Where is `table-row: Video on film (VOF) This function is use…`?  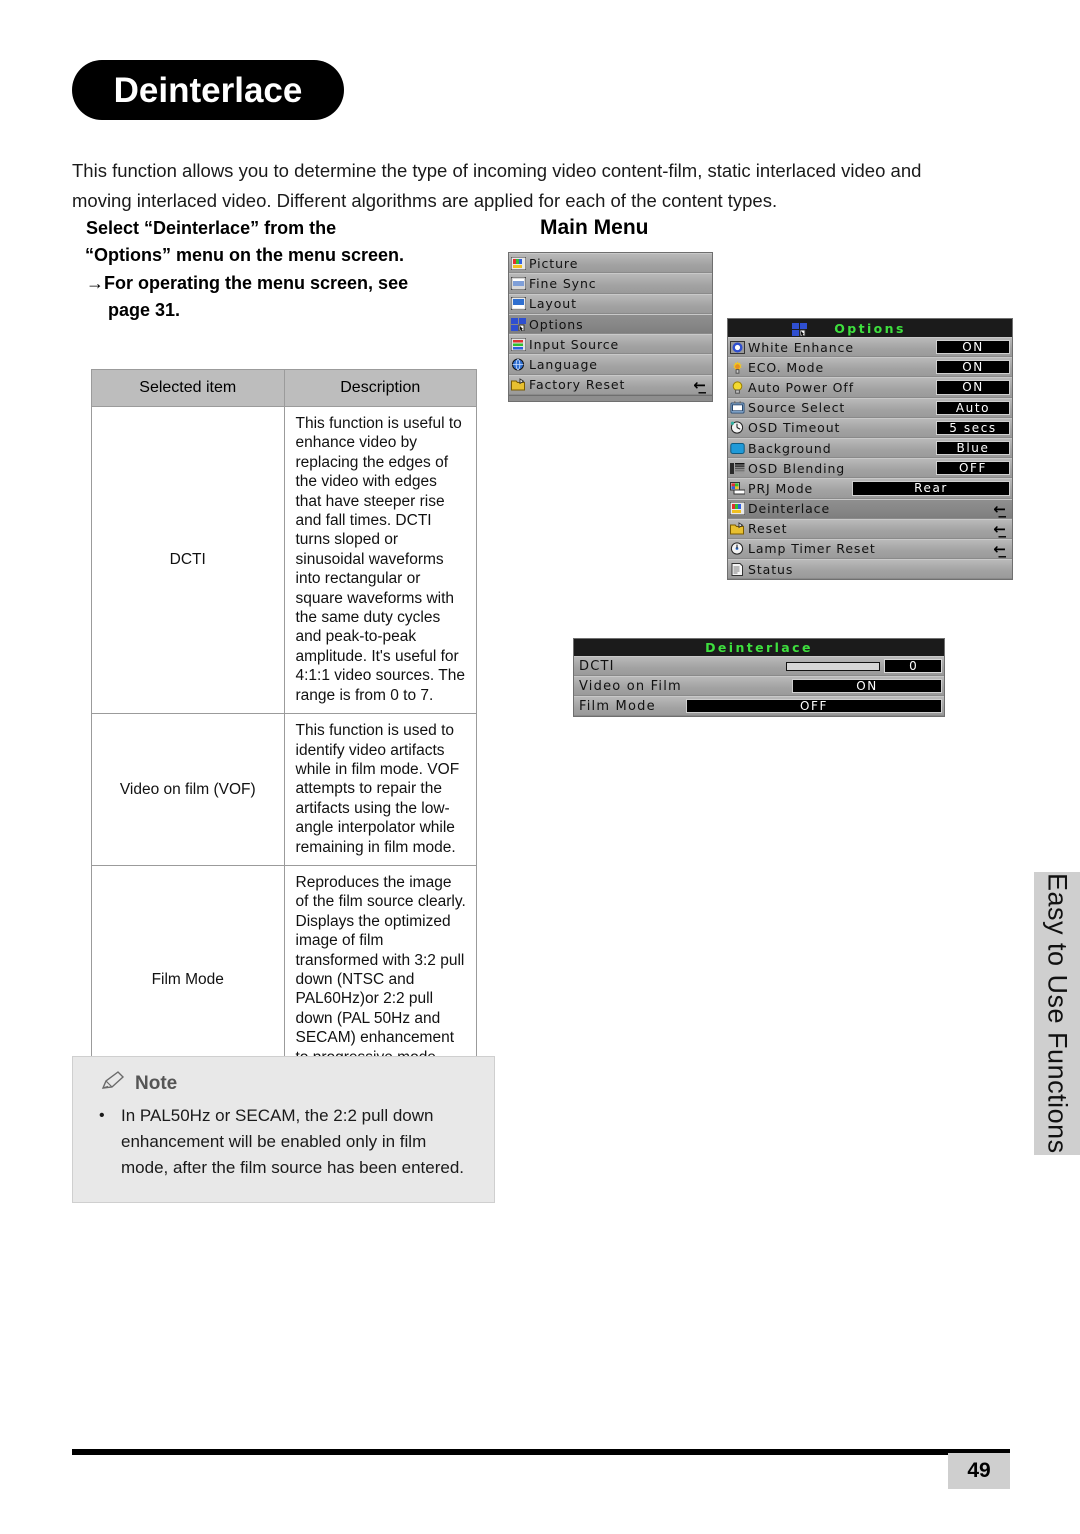
table-row: Video on film (VOF) This function is use… is located at coordinates (284, 789).